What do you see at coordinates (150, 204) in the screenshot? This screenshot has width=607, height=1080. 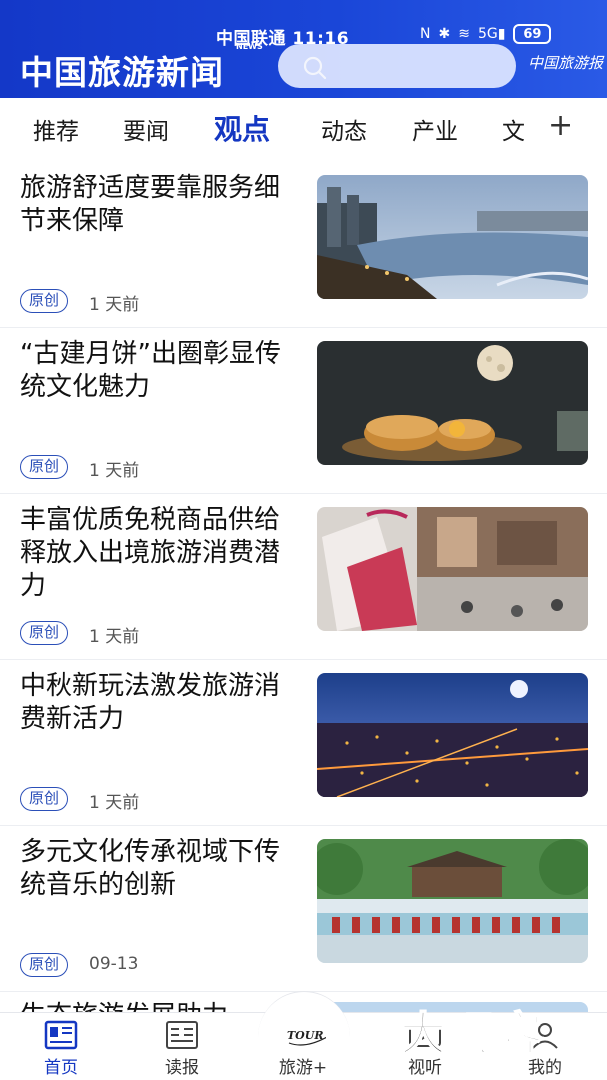 I see `article-title: 旅游舒适度要靠服务细节来保障` at bounding box center [150, 204].